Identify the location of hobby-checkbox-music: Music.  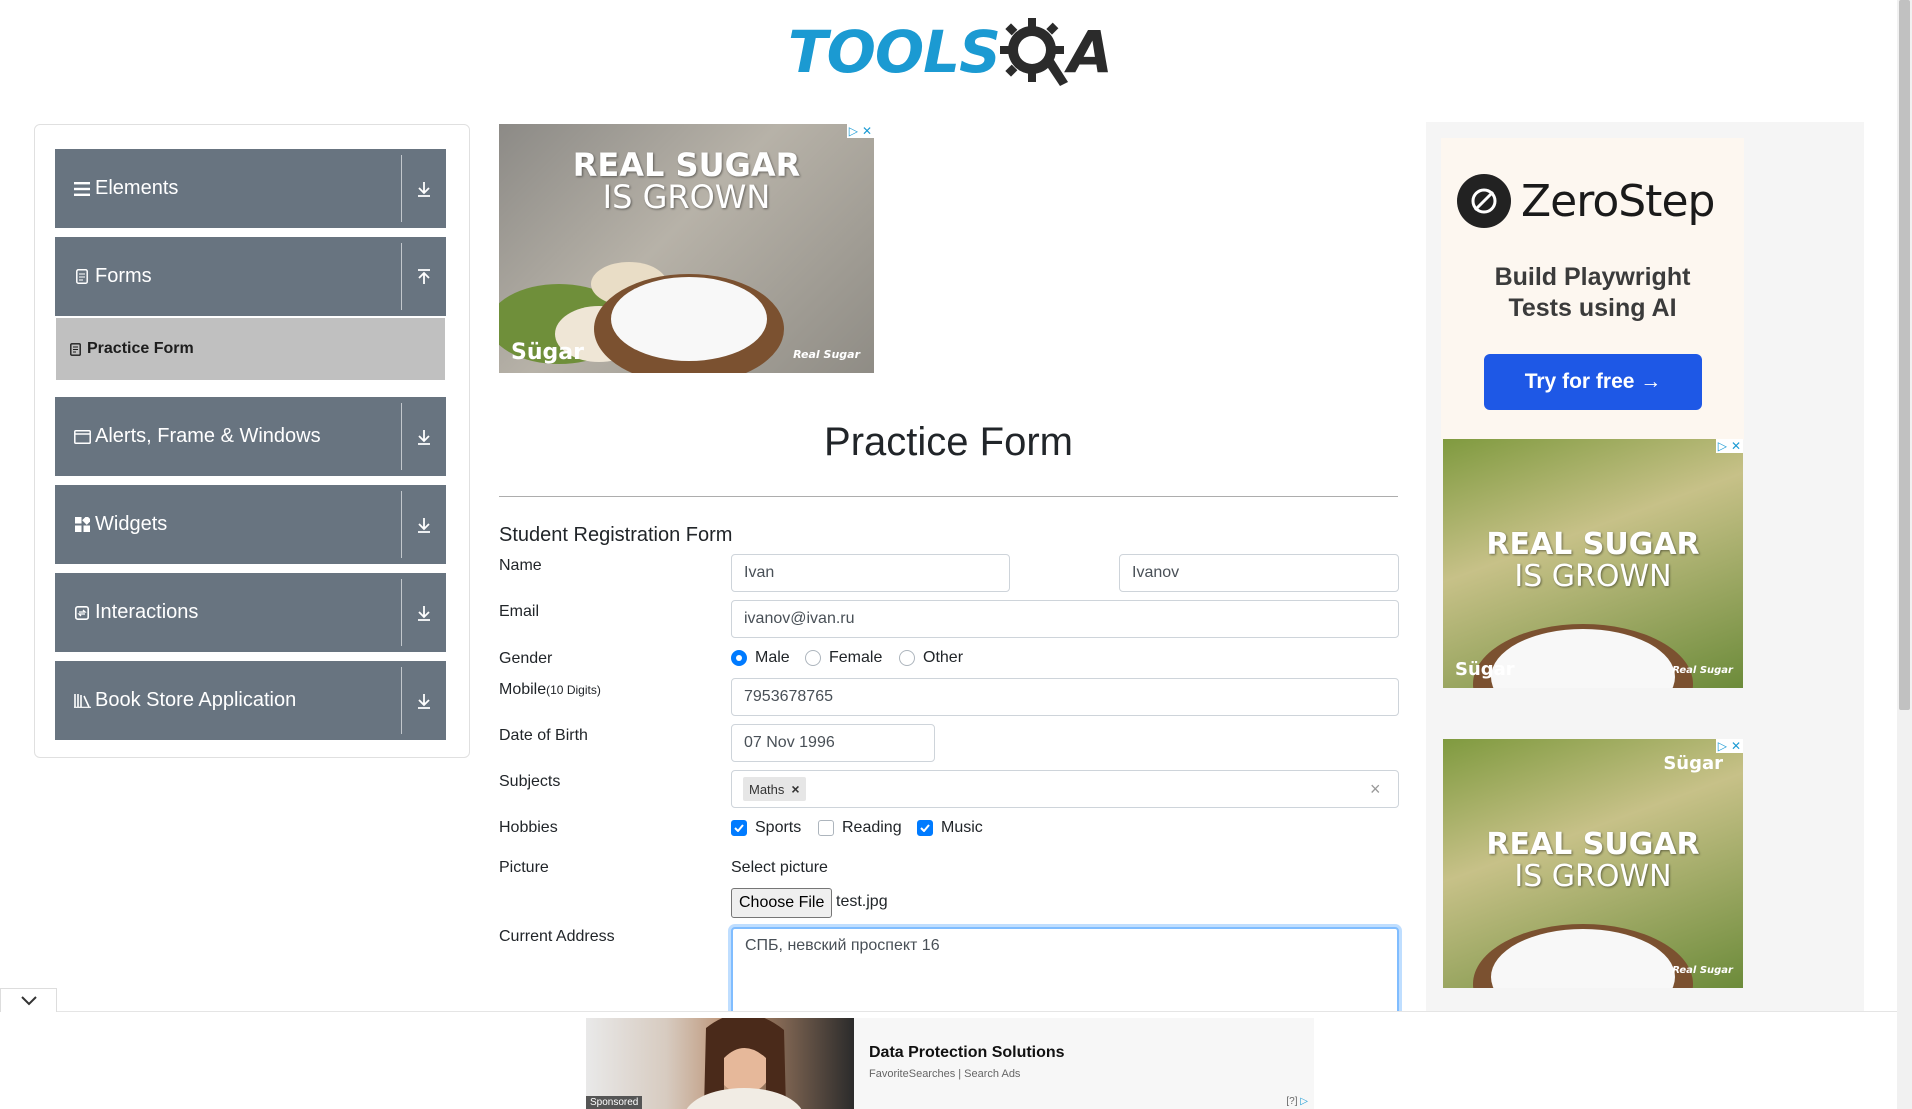
(950, 828).